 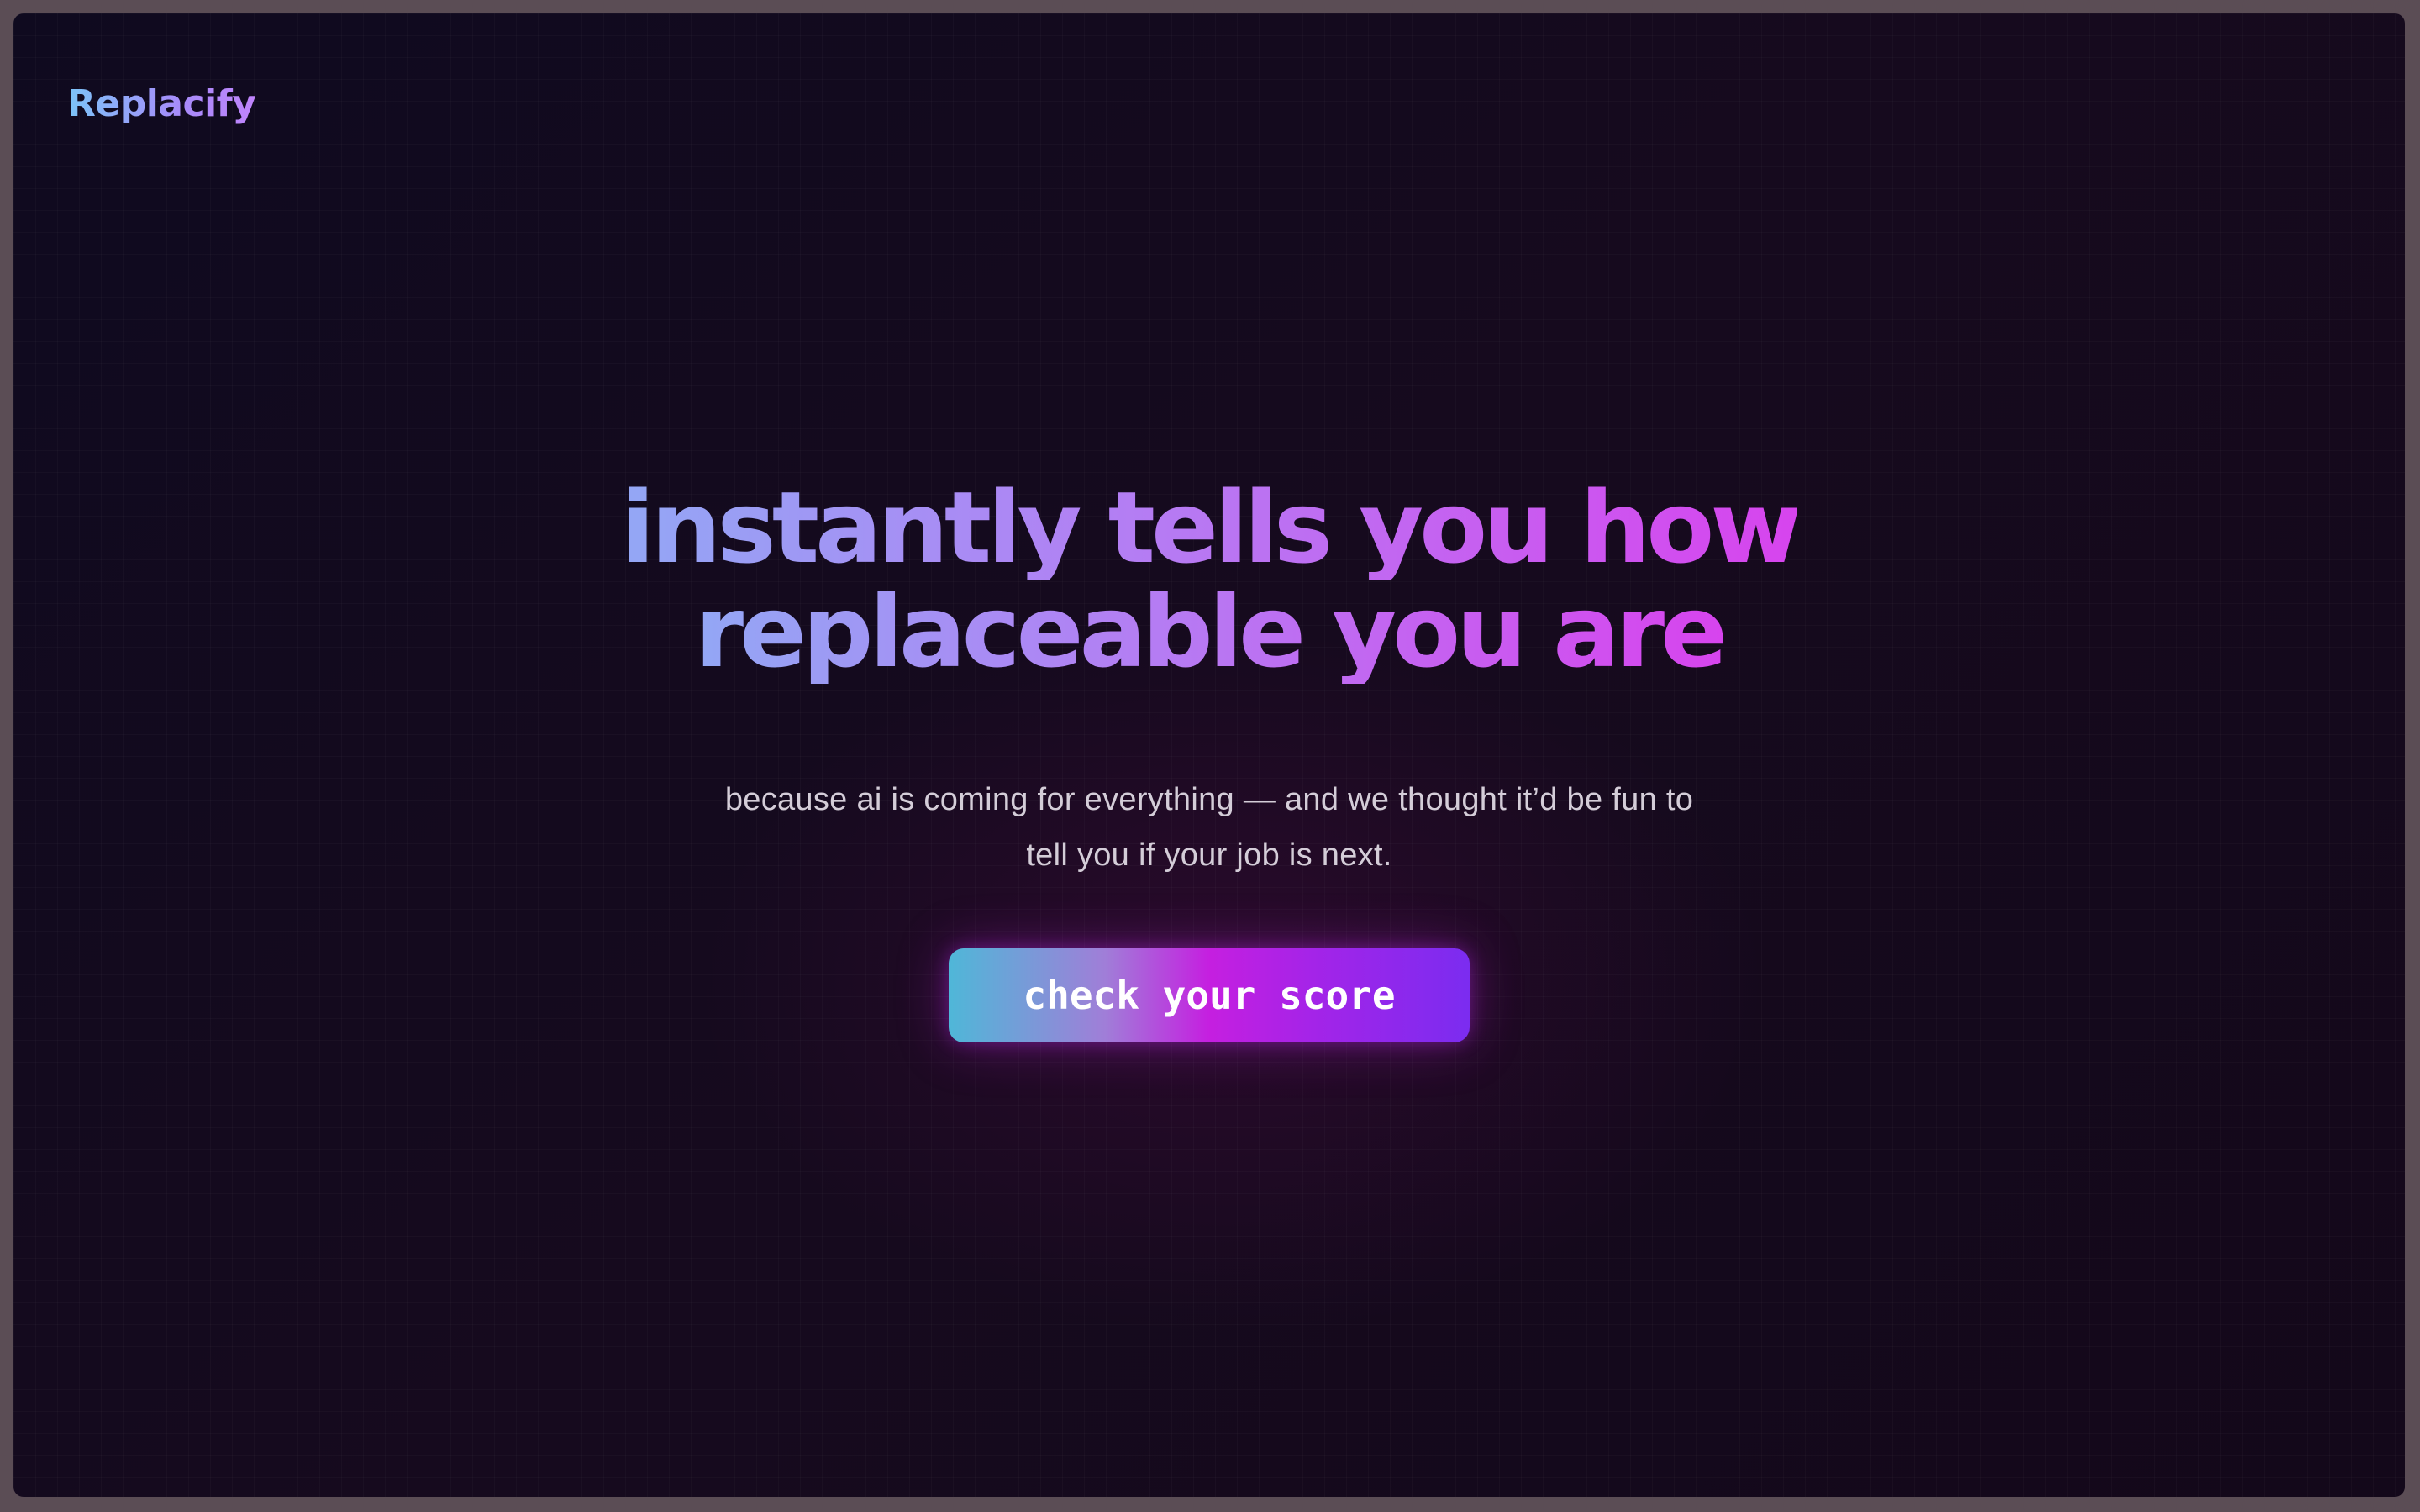 I want to click on brand-logo: Replacify, so click(x=161, y=103).